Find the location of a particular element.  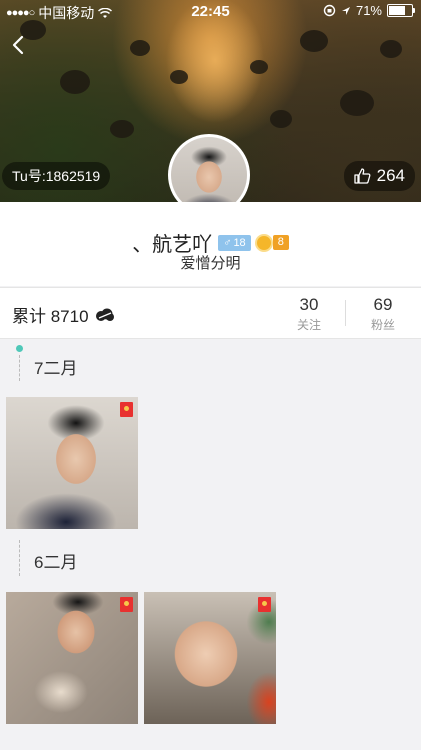

fans-stat: 69 粉丝 is located at coordinates (383, 314).